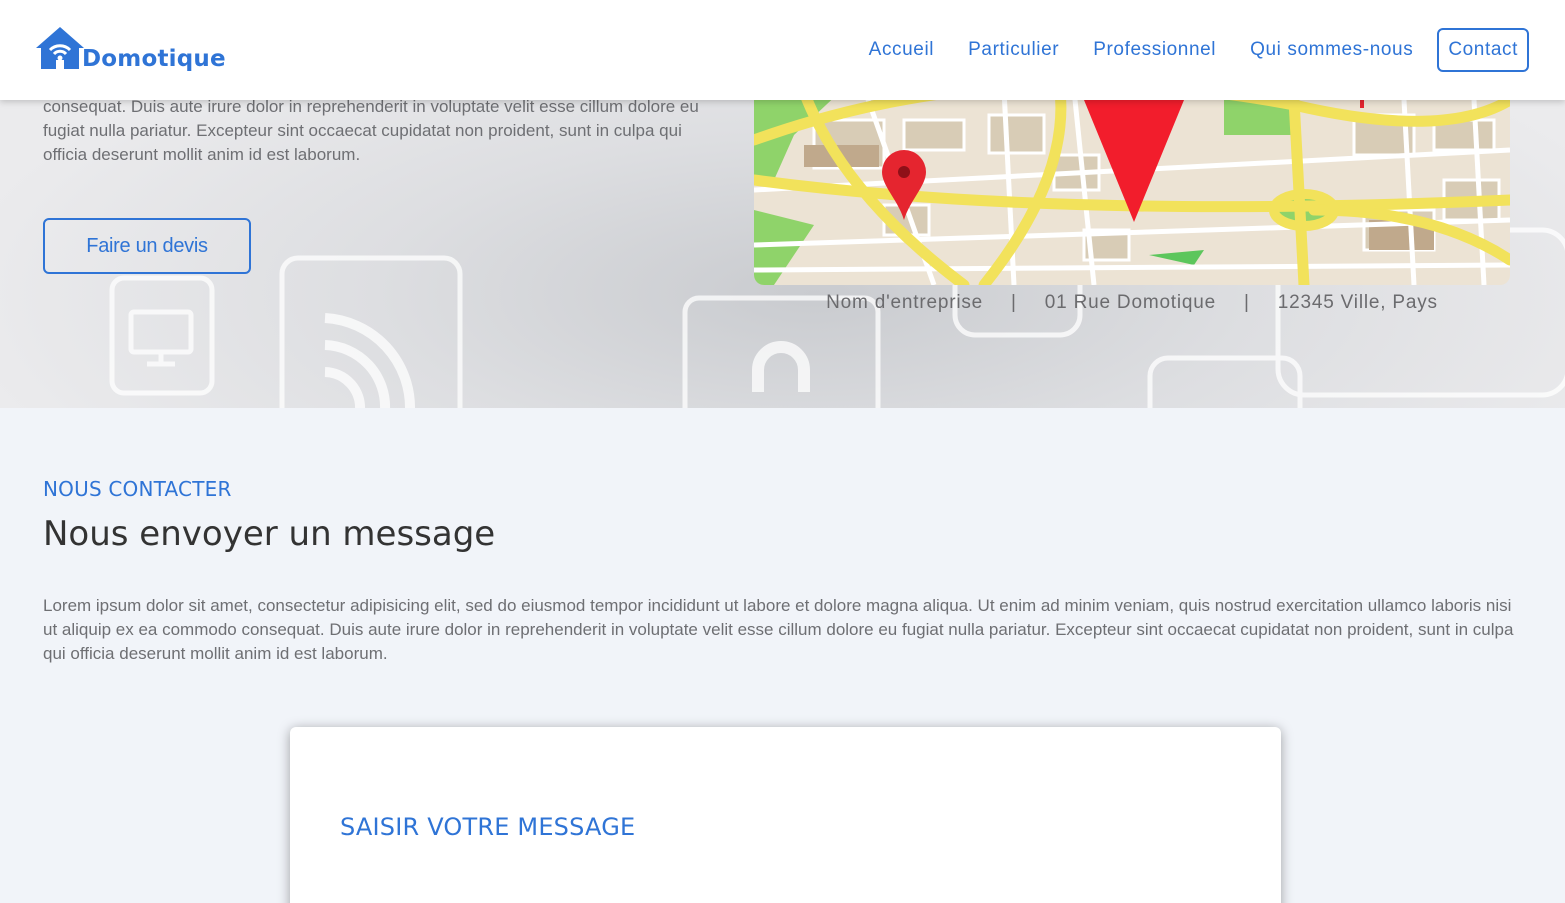 This screenshot has height=903, width=1565. Describe the element at coordinates (137, 489) in the screenshot. I see `section-eyebrow: NOUS CONTACTER` at that location.